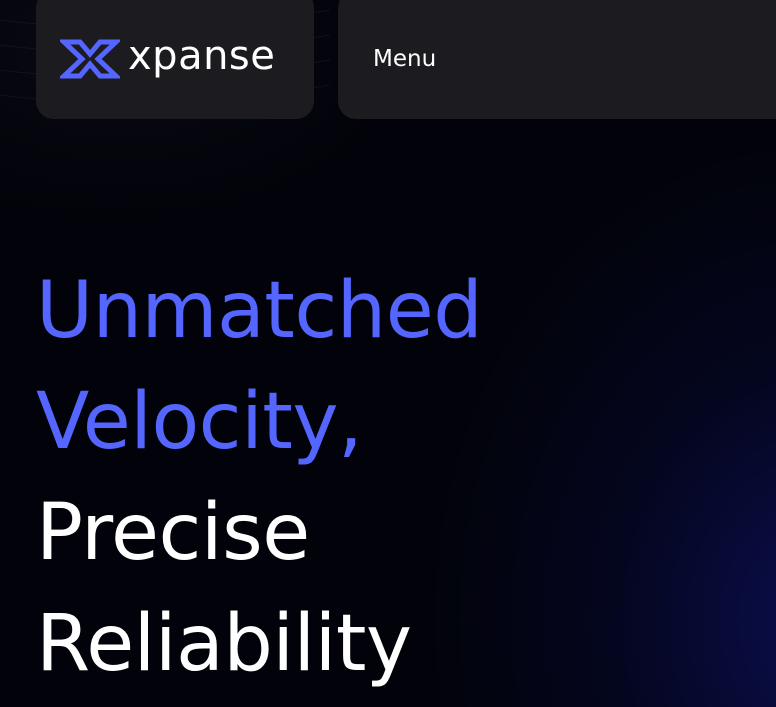  I want to click on x-logo-icon, so click(90, 59).